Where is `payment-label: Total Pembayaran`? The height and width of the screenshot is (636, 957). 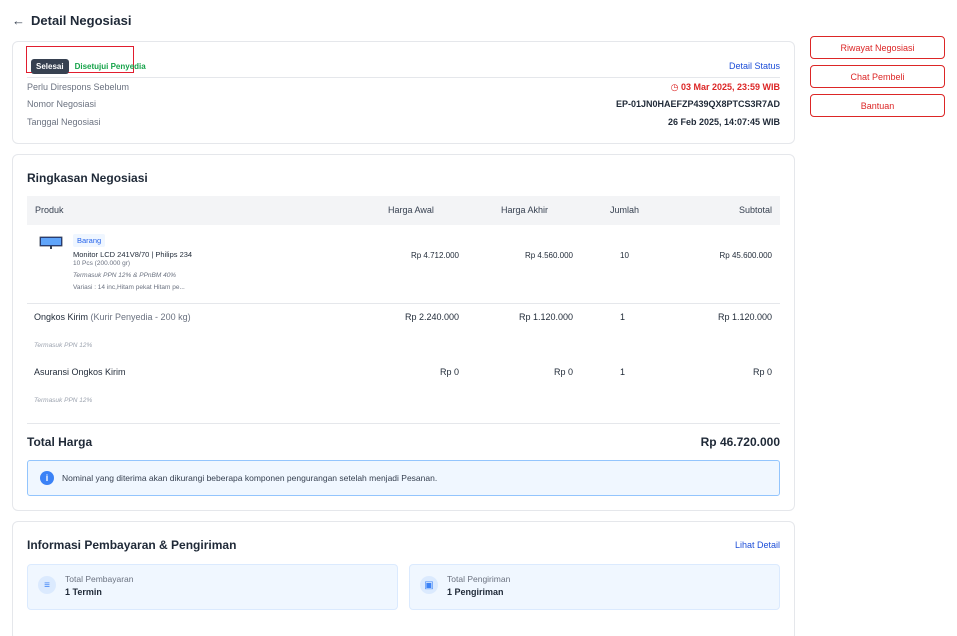 payment-label: Total Pembayaran is located at coordinates (99, 579).